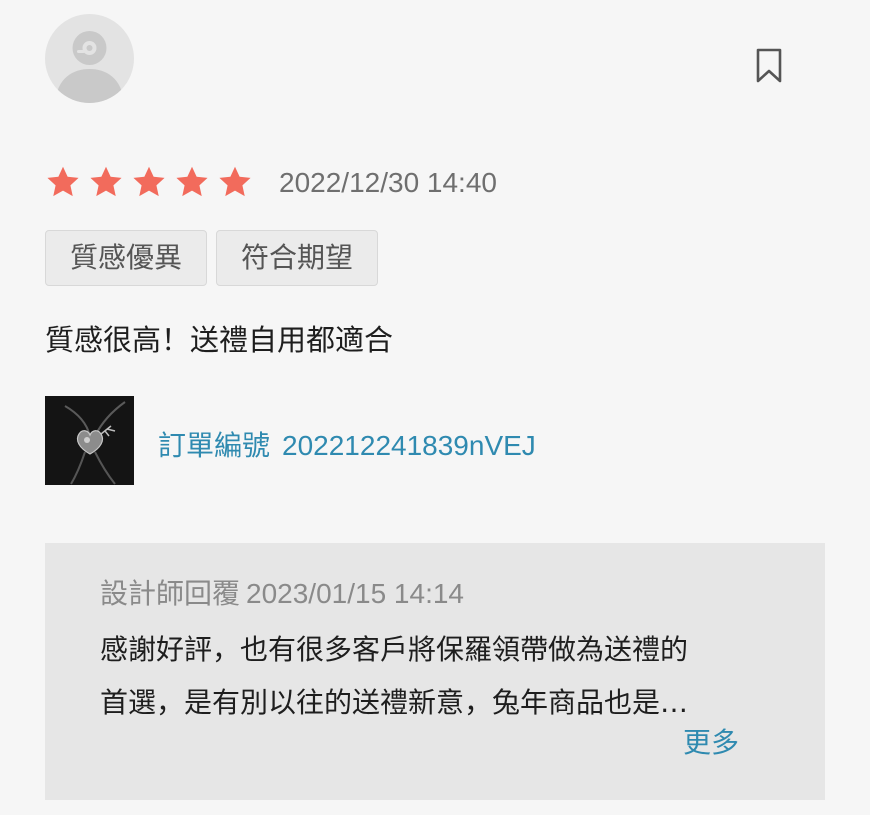 The height and width of the screenshot is (815, 870). I want to click on star-rating, so click(149, 182).